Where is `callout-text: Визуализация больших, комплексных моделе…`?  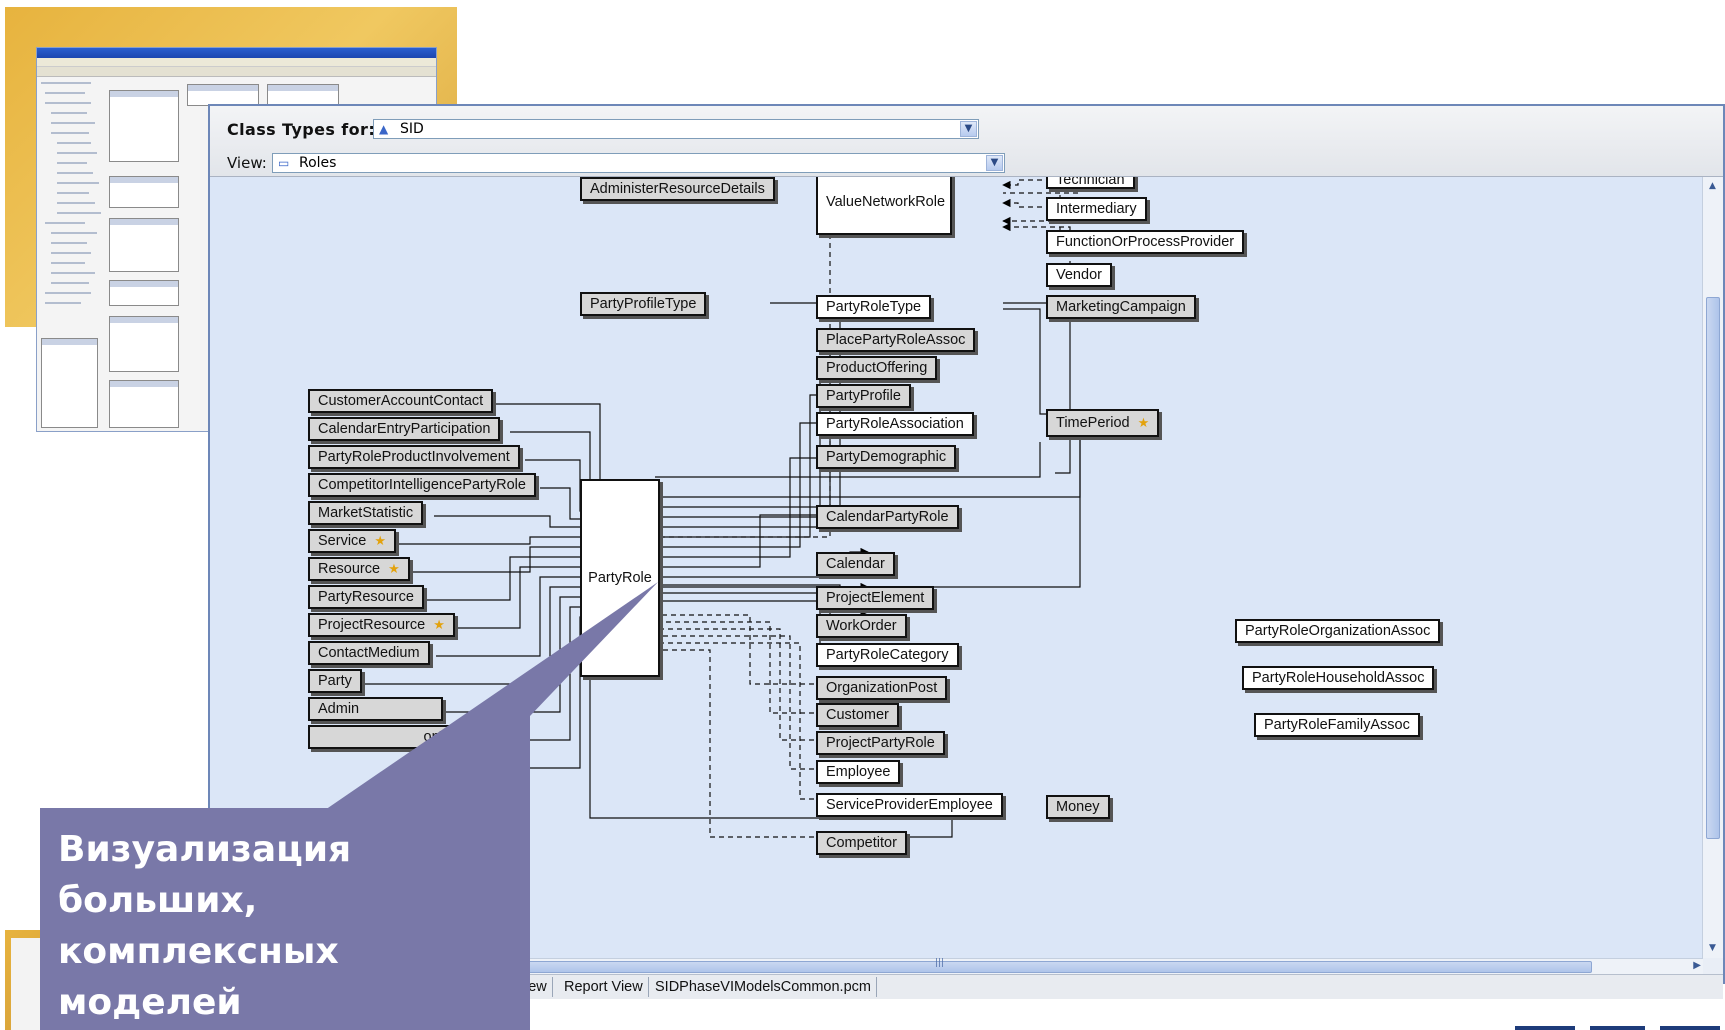 callout-text: Визуализация больших, комплексных моделе… is located at coordinates (205, 926).